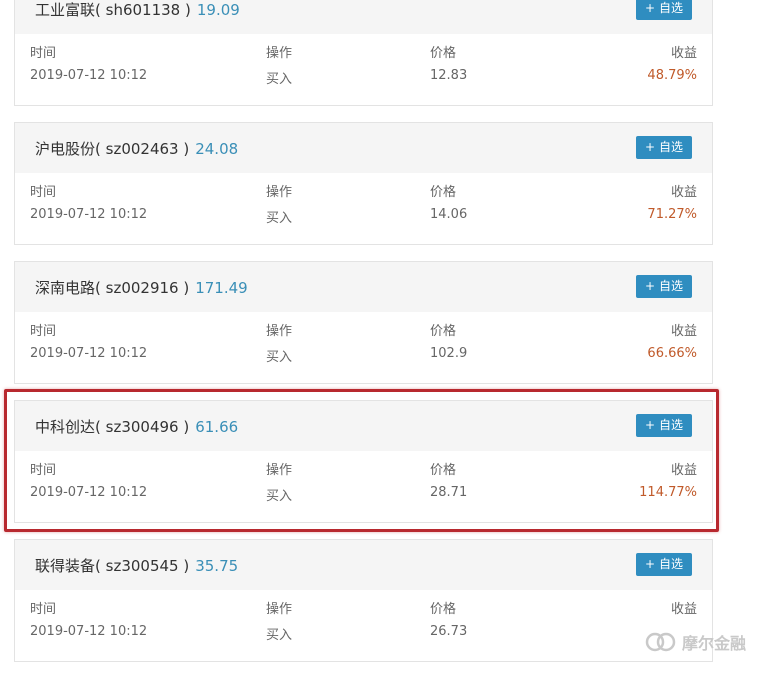 This screenshot has width=760, height=673. I want to click on stock-name: 沪电股份, so click(65, 149).